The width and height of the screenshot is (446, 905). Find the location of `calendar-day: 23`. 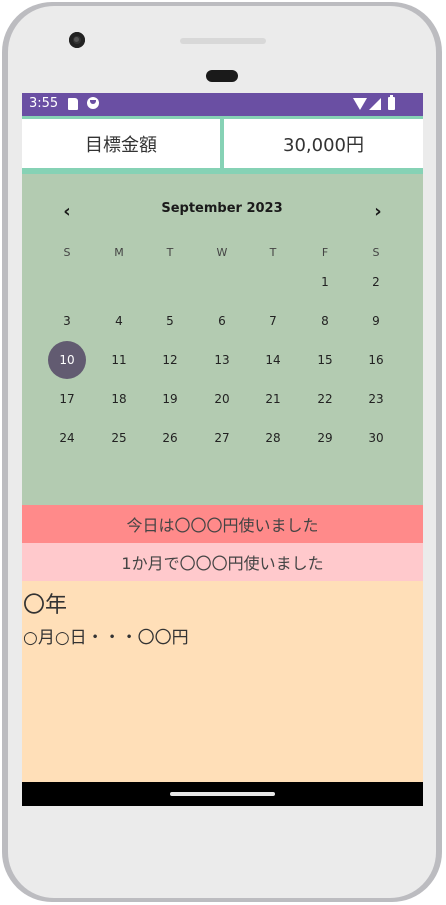

calendar-day: 23 is located at coordinates (376, 399).